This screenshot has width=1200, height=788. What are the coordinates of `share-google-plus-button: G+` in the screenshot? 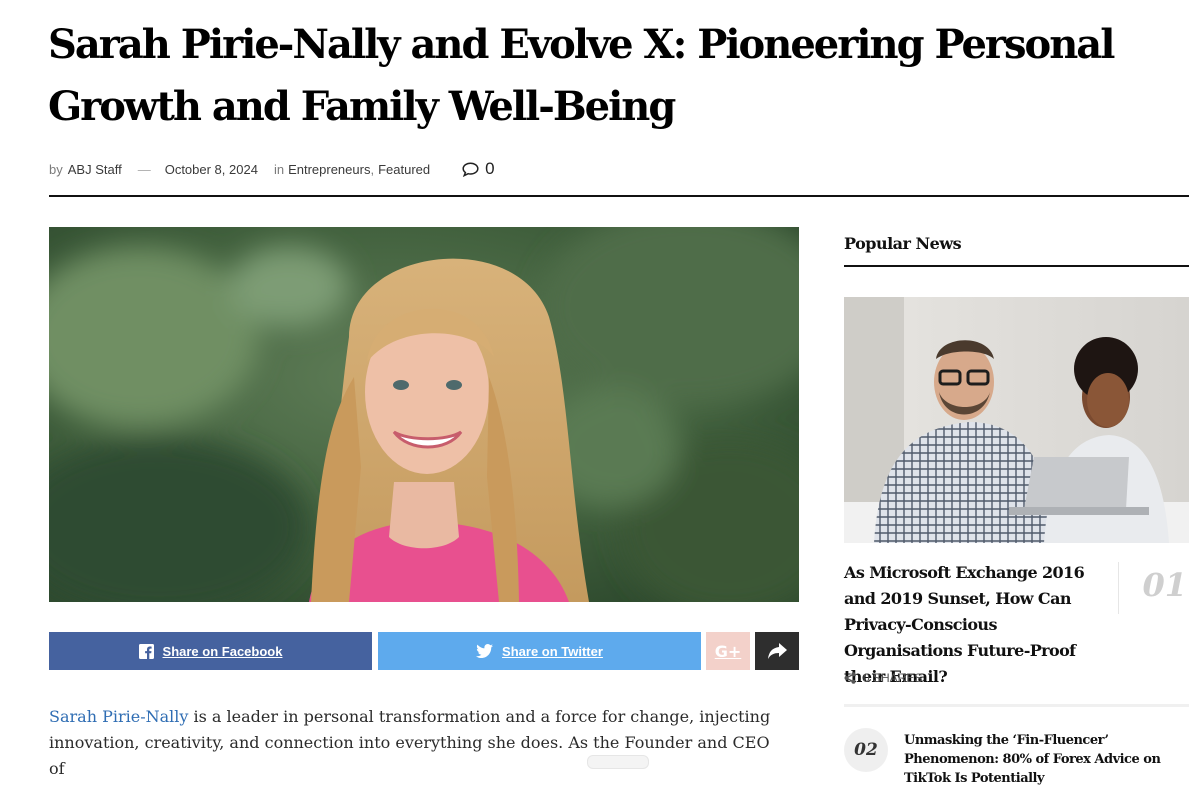 It's located at (728, 651).